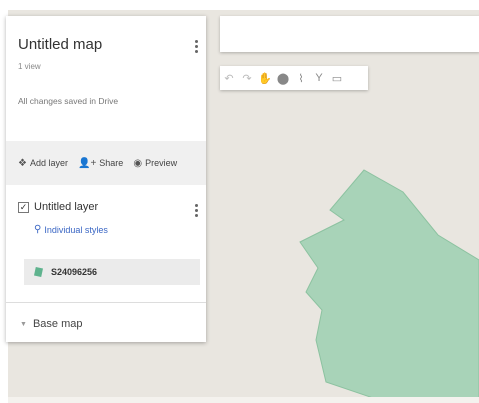 This screenshot has width=479, height=403. I want to click on feature-list-item: S24096256, so click(112, 272).